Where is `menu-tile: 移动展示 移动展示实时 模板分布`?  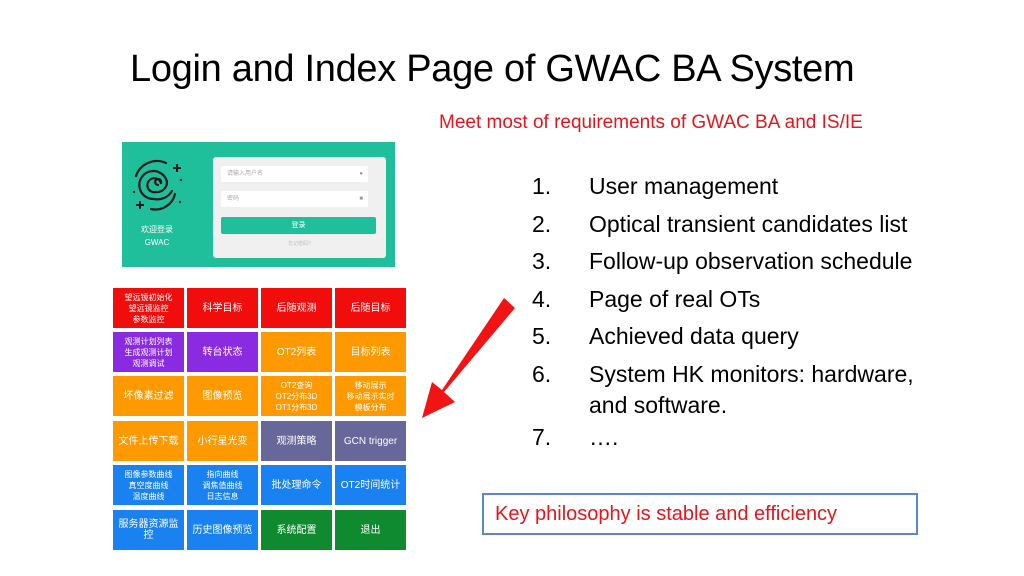
menu-tile: 移动展示 移动展示实时 模板分布 is located at coordinates (370, 396).